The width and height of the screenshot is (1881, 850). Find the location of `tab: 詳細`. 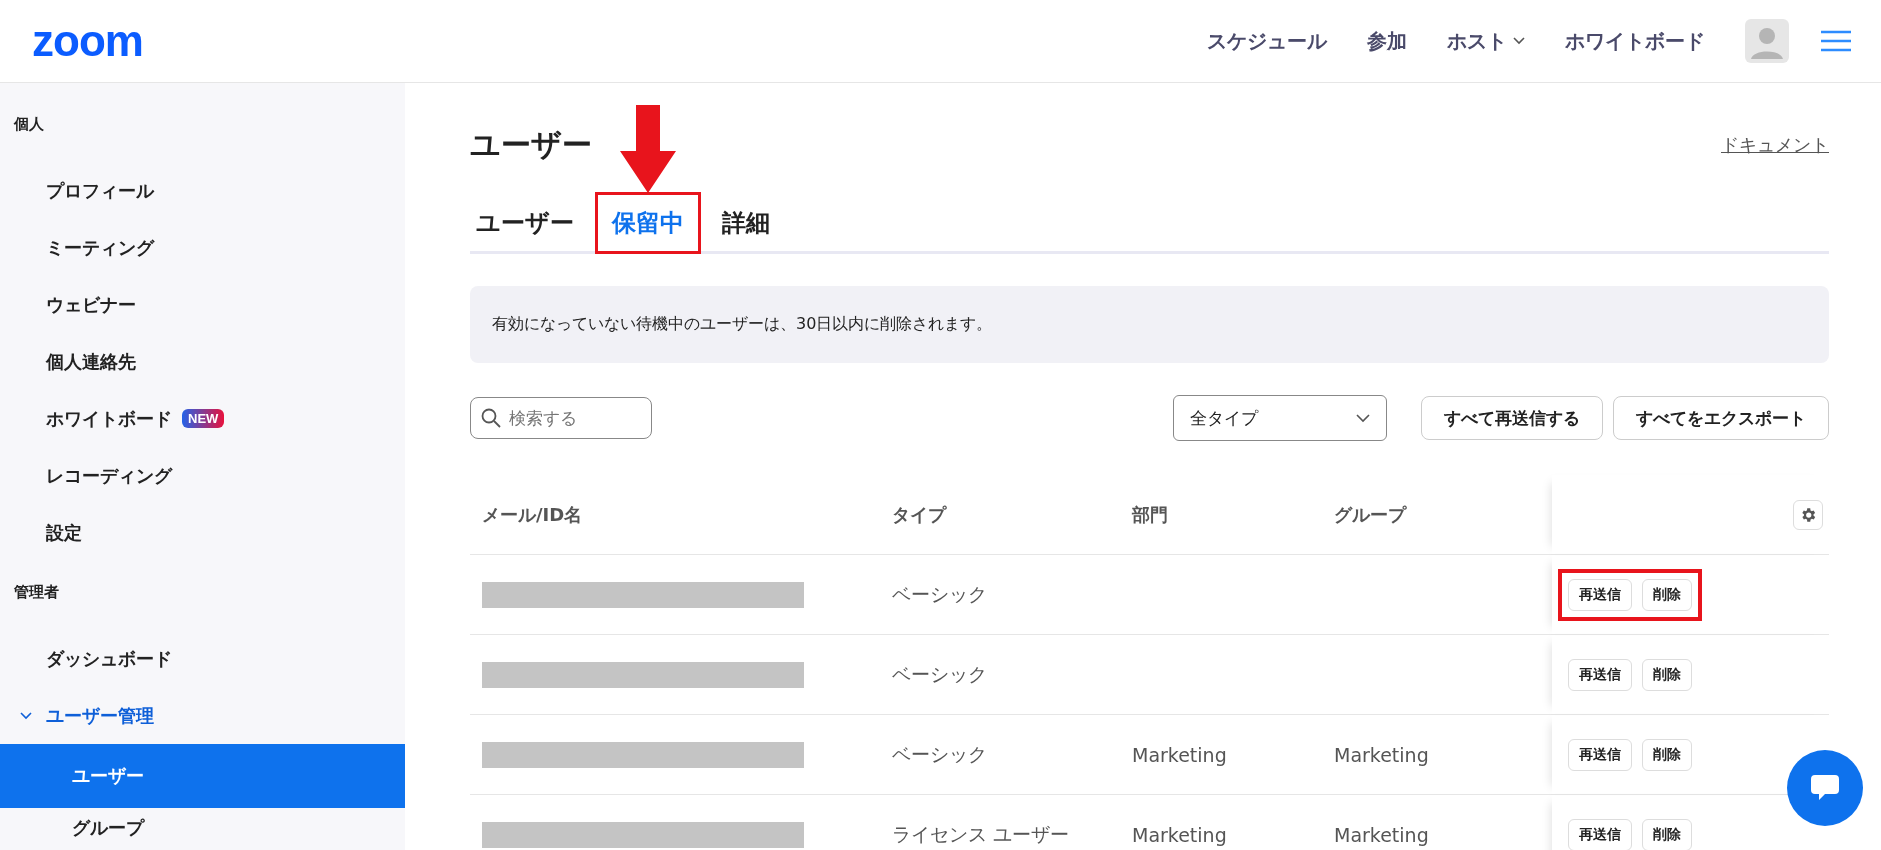

tab: 詳細 is located at coordinates (746, 223).